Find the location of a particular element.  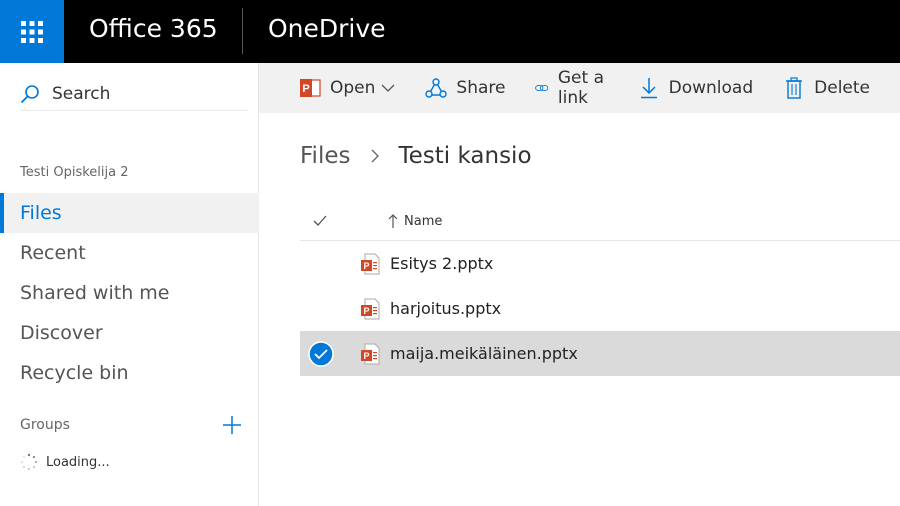

file-name: Esitys 2.pptx is located at coordinates (441, 263).